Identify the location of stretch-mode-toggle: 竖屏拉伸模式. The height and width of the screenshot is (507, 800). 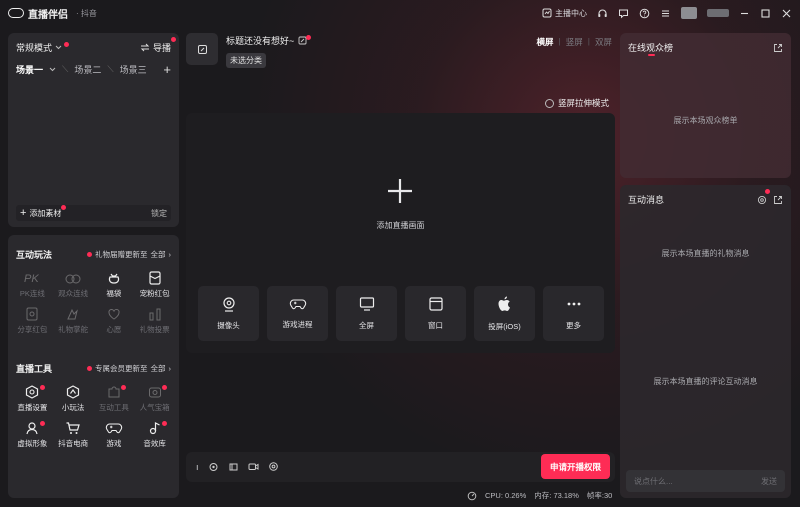
(577, 103).